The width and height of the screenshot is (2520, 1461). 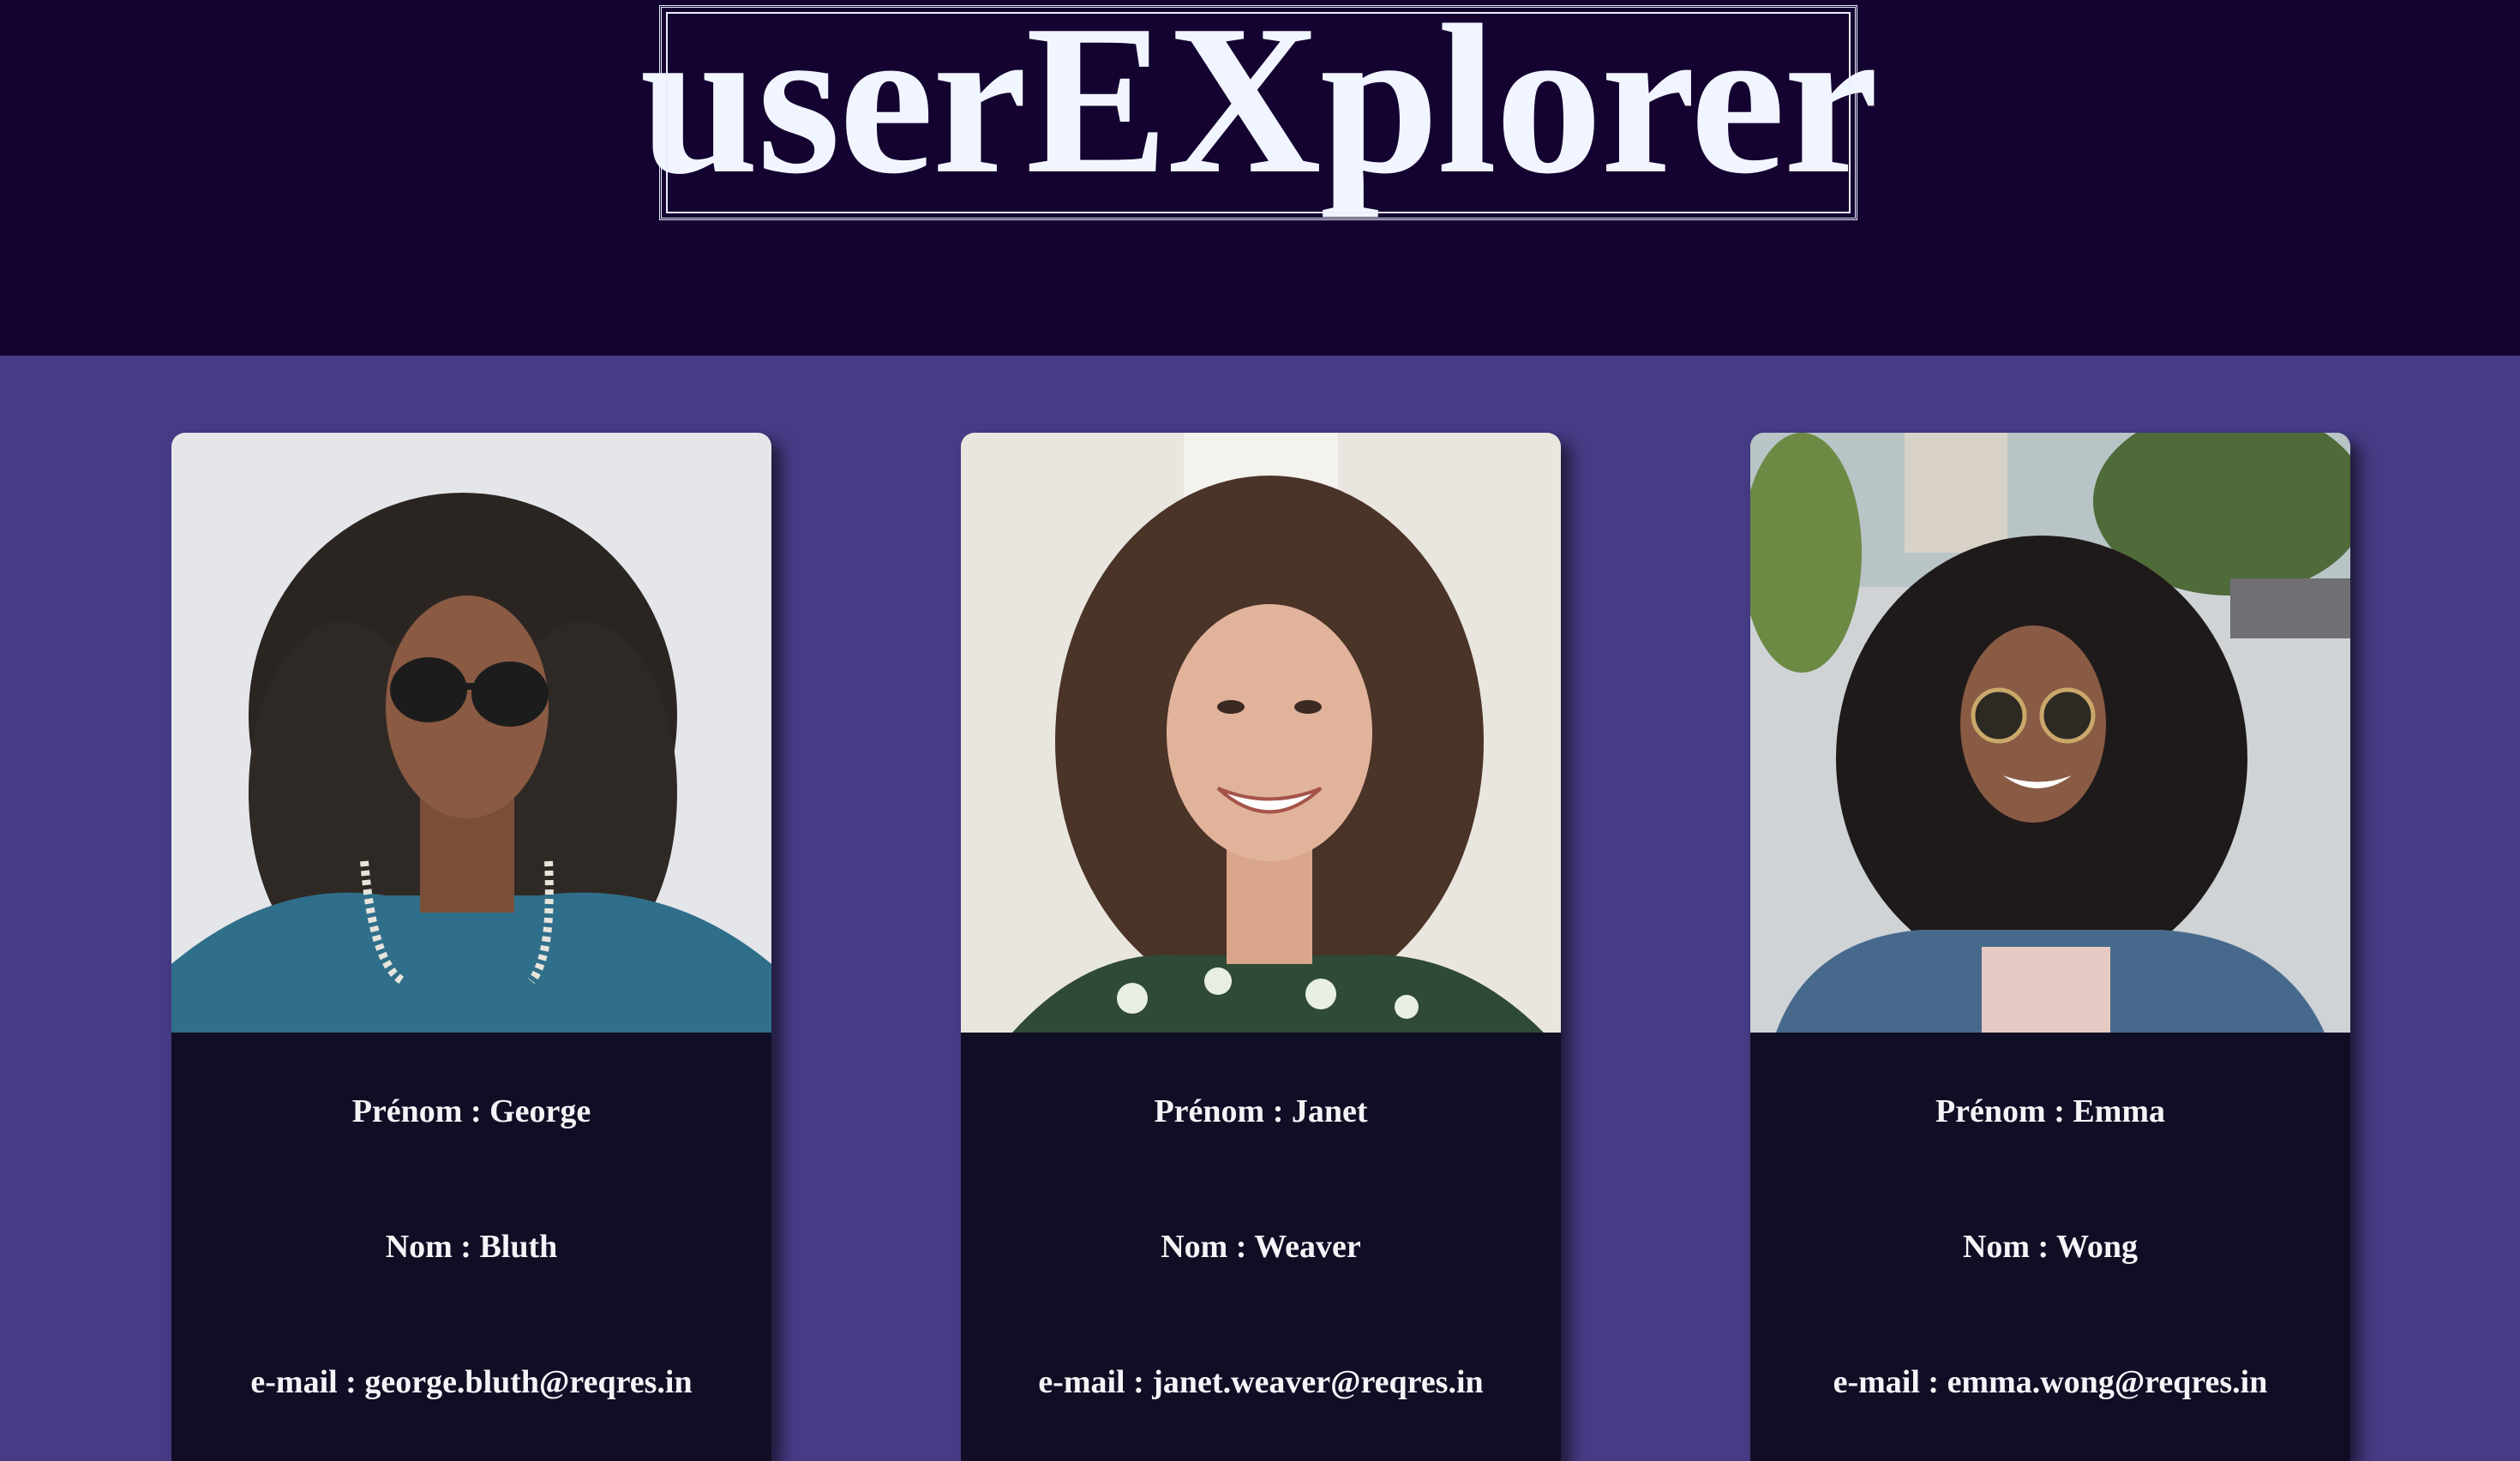 What do you see at coordinates (2050, 1247) in the screenshot?
I see `last-name-text: Nom : Wong` at bounding box center [2050, 1247].